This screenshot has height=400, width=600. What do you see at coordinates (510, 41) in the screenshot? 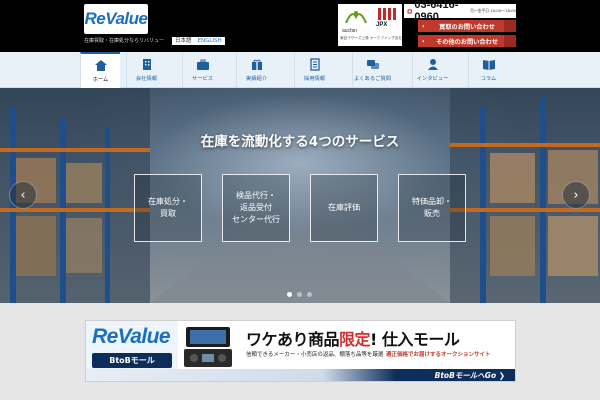
I see `mail-side-icon` at bounding box center [510, 41].